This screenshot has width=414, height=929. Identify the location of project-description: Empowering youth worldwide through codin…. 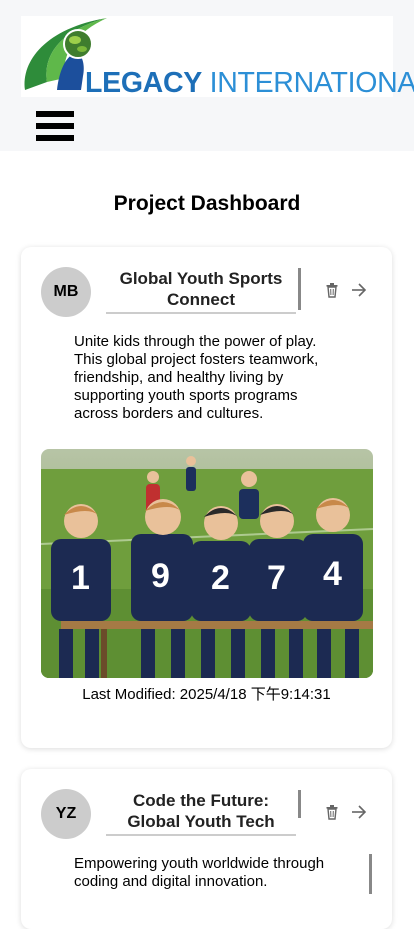
(209, 873).